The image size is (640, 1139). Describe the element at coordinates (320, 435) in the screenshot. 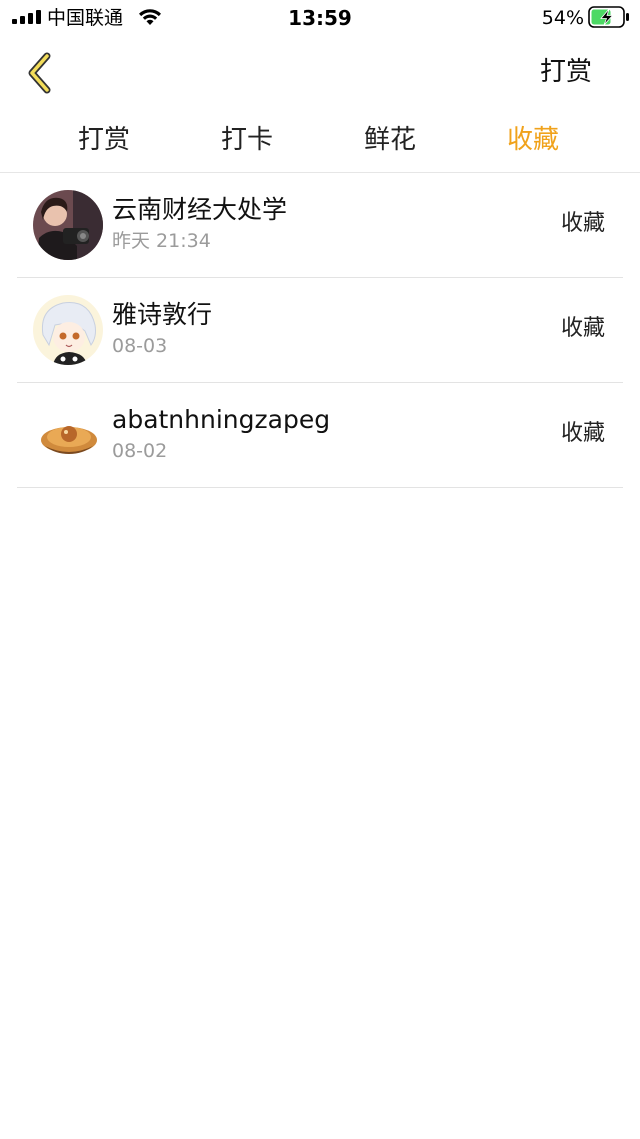

I see `list-item: abatnhningzapeg 08-02 收藏` at that location.